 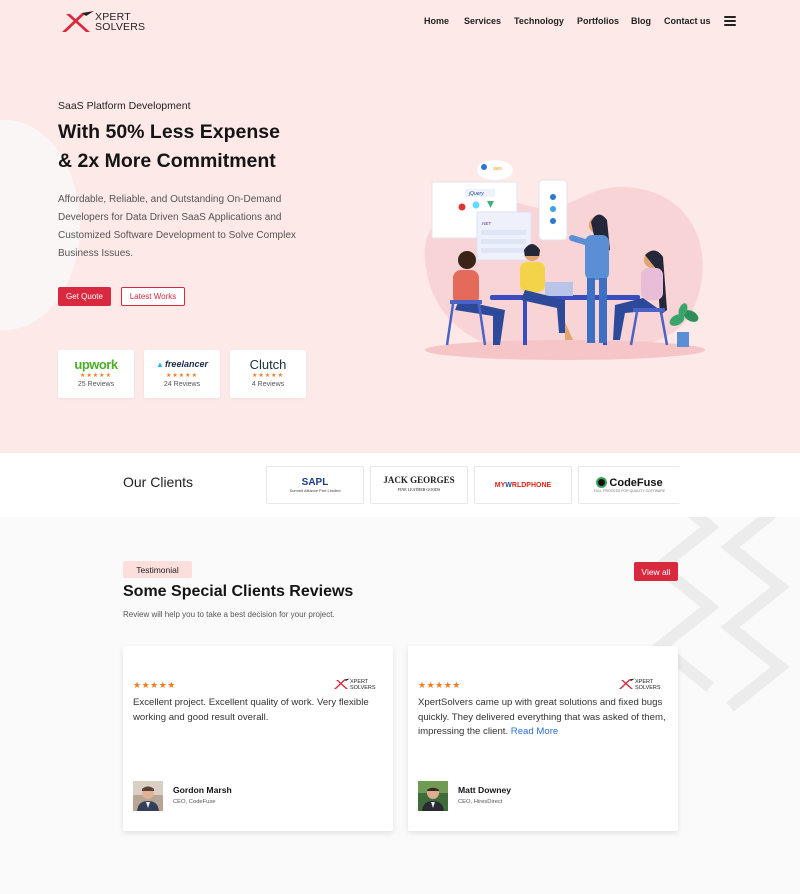 I want to click on brand-logo: XPERT SOLVERS, so click(x=105, y=23).